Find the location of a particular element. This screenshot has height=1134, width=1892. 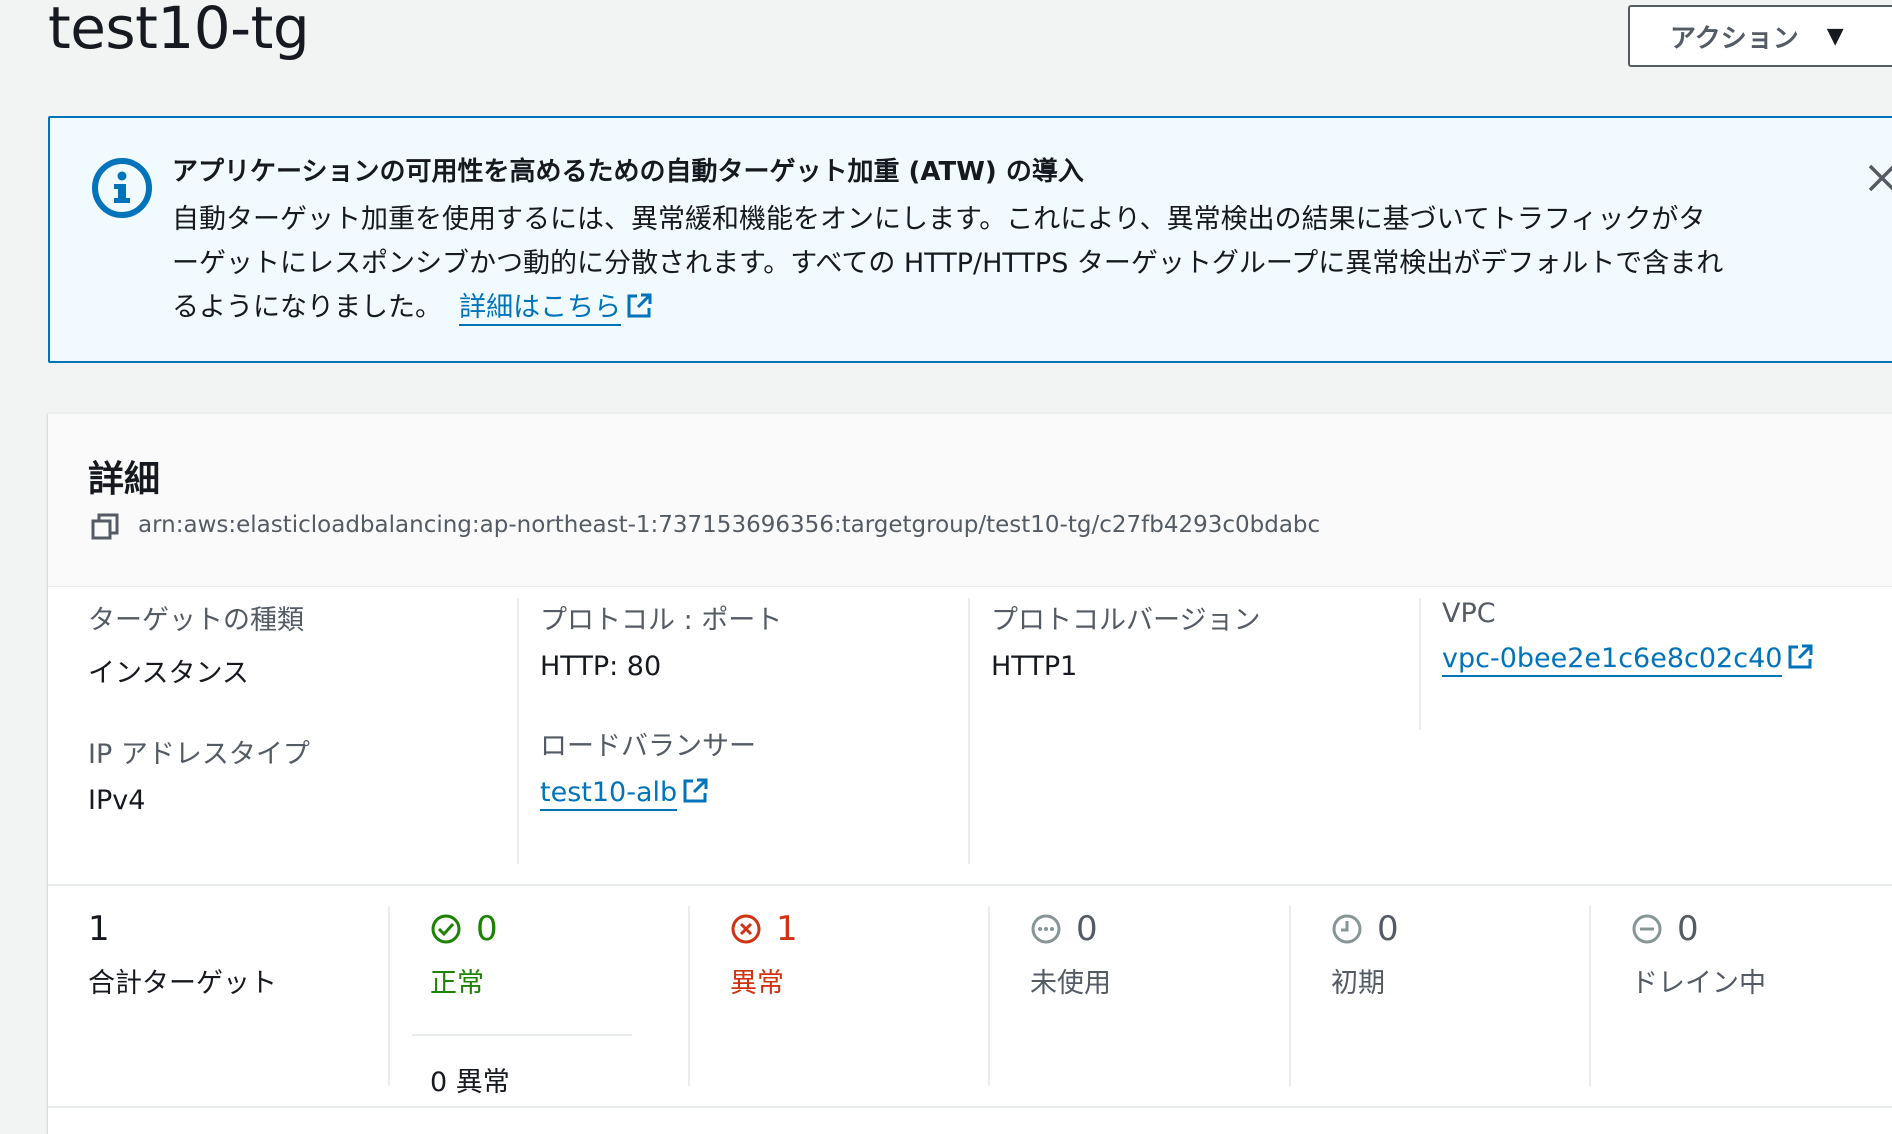

protocol-port-label: プロトコル : ポート is located at coordinates (661, 620).